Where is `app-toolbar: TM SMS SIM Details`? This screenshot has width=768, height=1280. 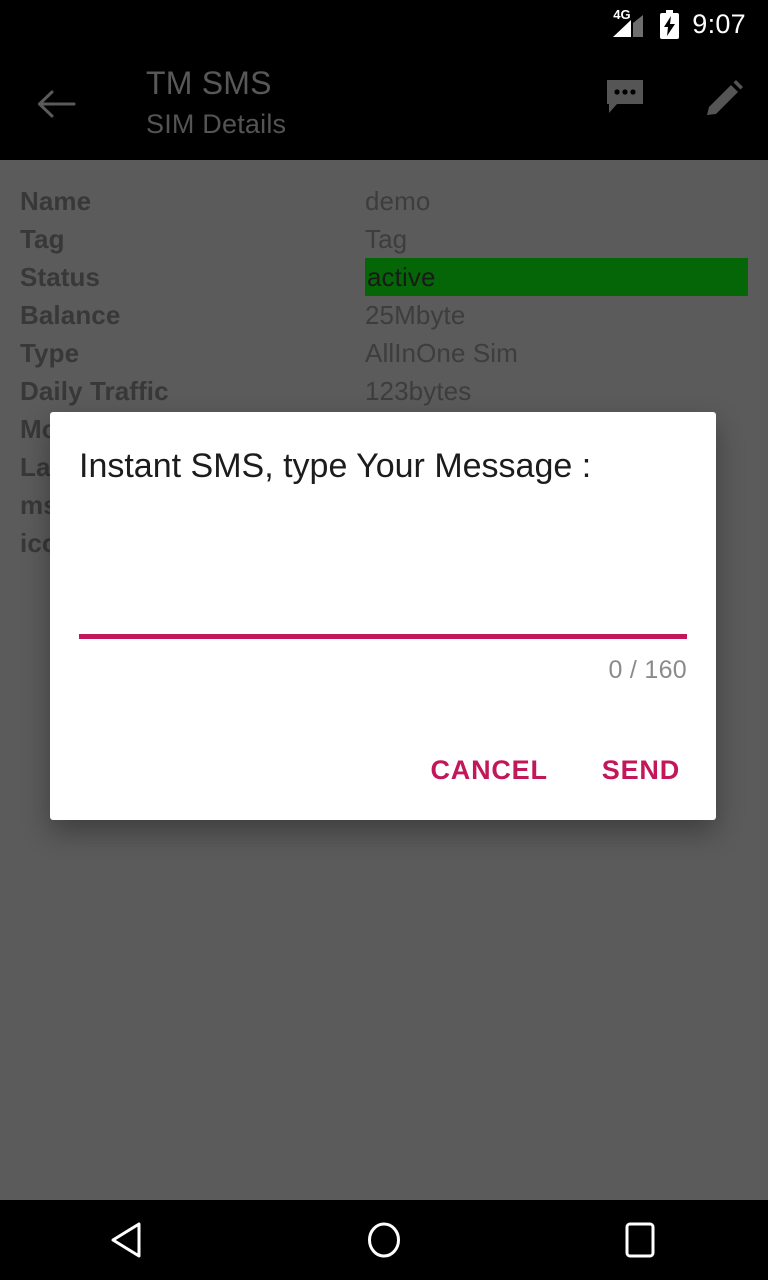 app-toolbar: TM SMS SIM Details is located at coordinates (384, 104).